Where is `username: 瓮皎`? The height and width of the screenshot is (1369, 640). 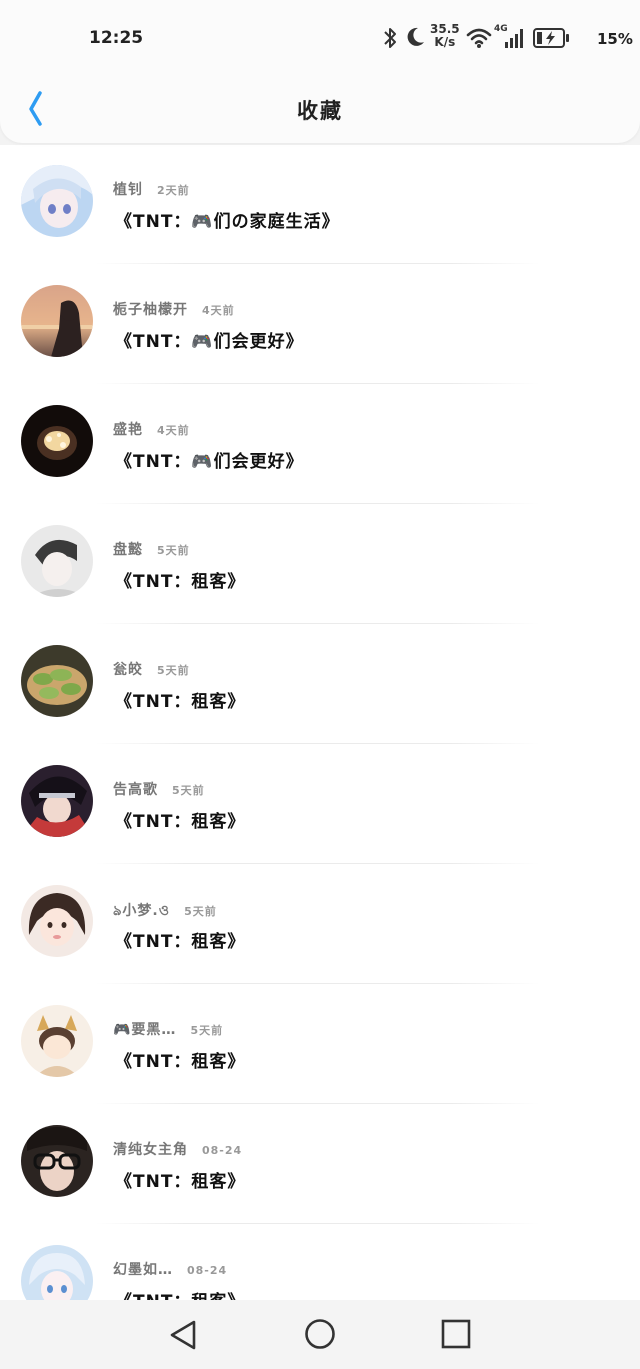
username: 瓮皎 is located at coordinates (128, 670).